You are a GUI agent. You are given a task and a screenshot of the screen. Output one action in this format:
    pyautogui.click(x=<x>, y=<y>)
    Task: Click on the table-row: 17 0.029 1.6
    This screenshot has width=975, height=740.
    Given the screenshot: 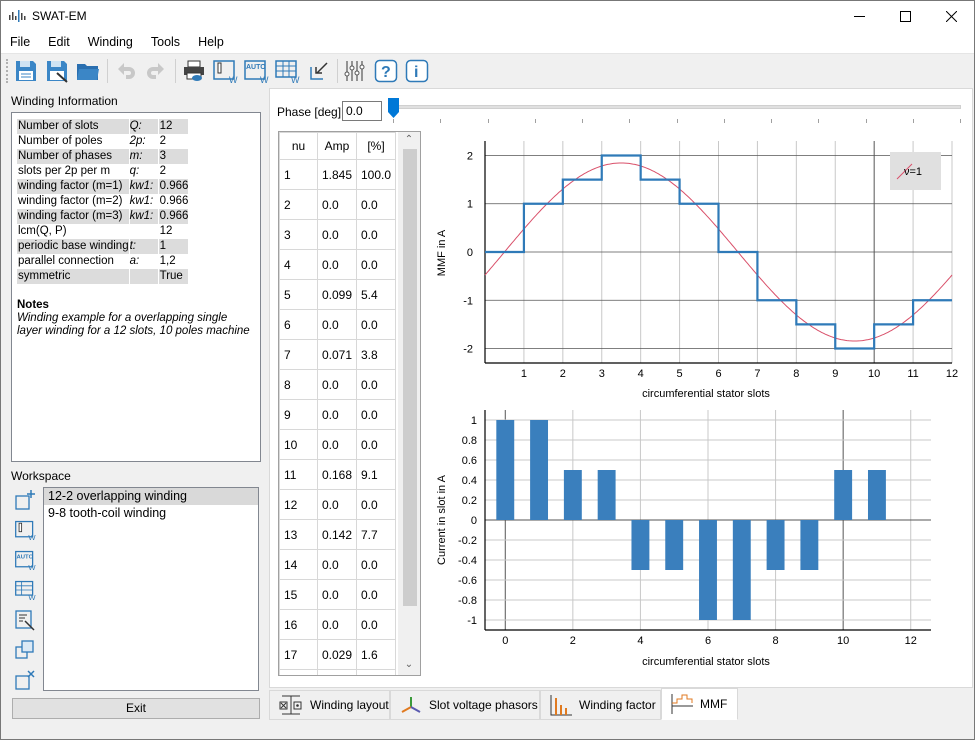 What is the action you would take?
    pyautogui.click(x=337, y=654)
    